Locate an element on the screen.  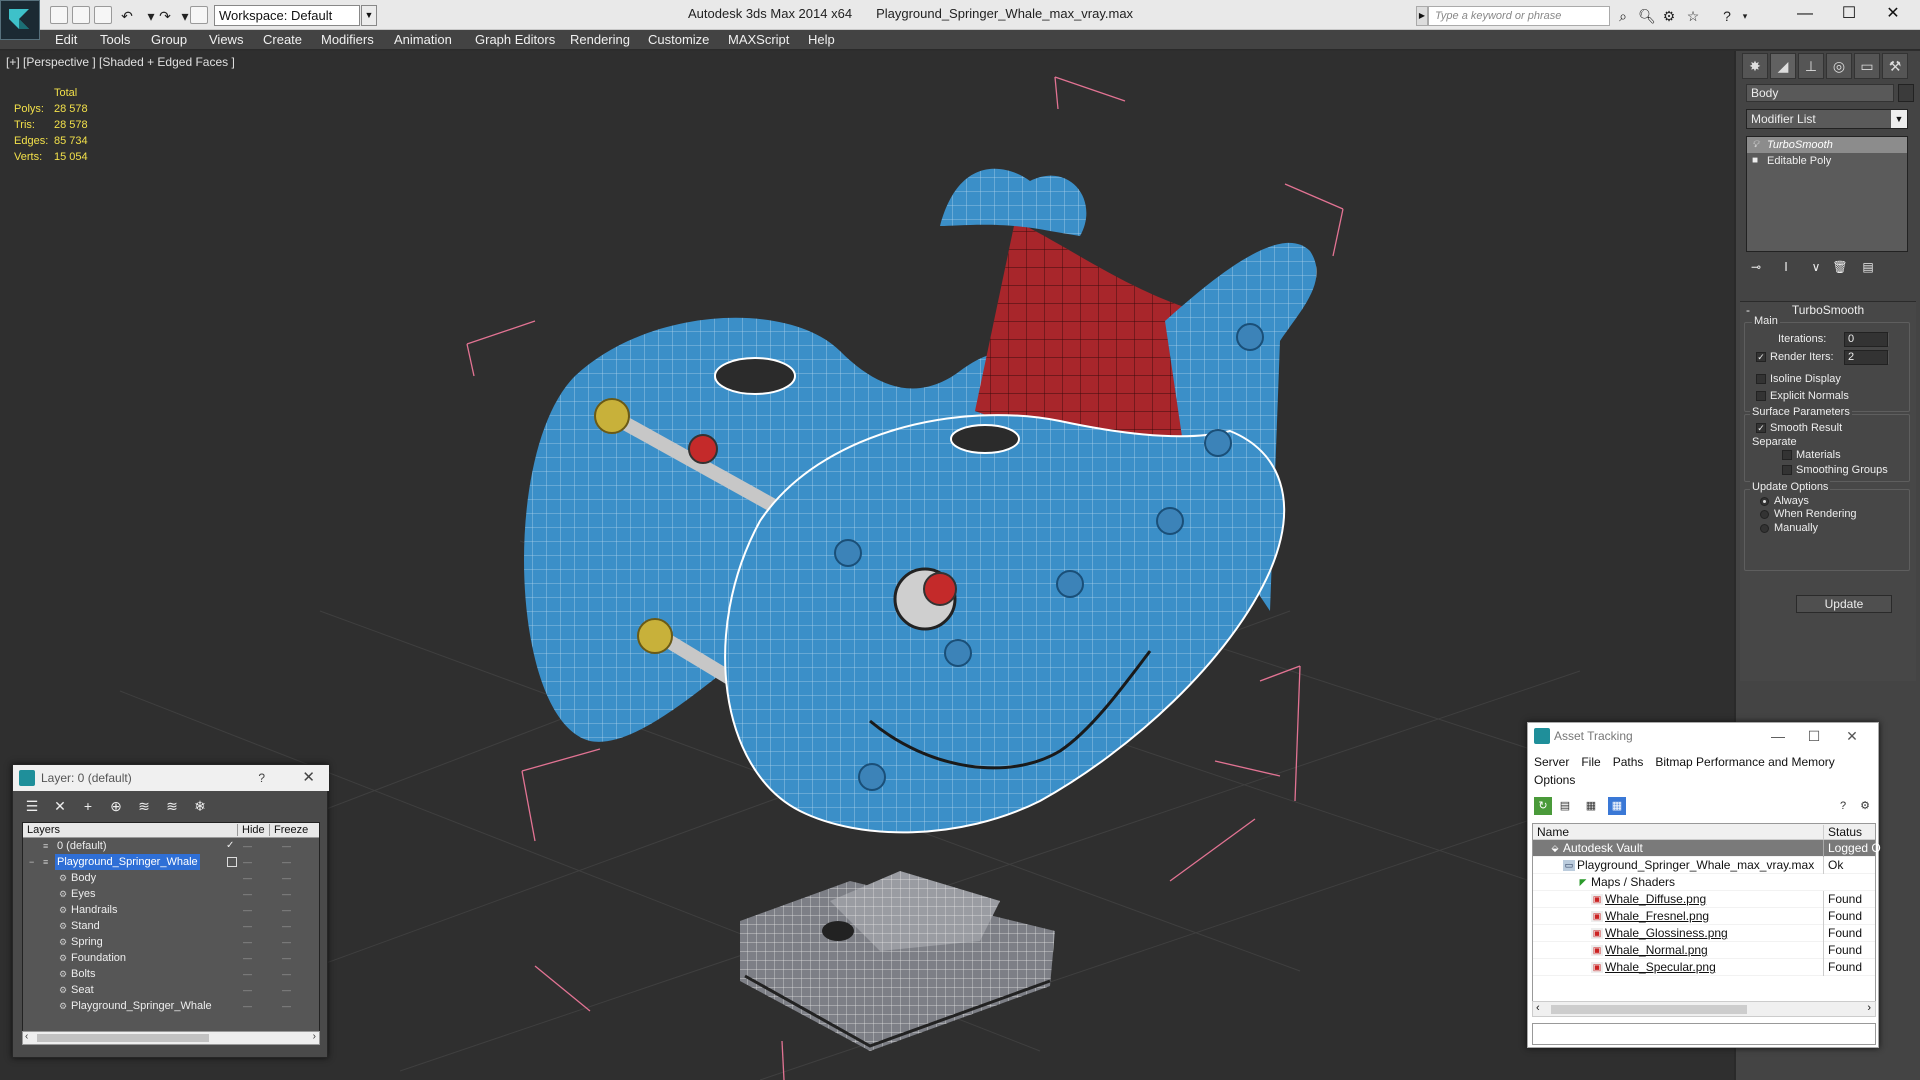
modifier-stack: 💡︎ TurboSmooth ■ Editable Poly is located at coordinates (1827, 194).